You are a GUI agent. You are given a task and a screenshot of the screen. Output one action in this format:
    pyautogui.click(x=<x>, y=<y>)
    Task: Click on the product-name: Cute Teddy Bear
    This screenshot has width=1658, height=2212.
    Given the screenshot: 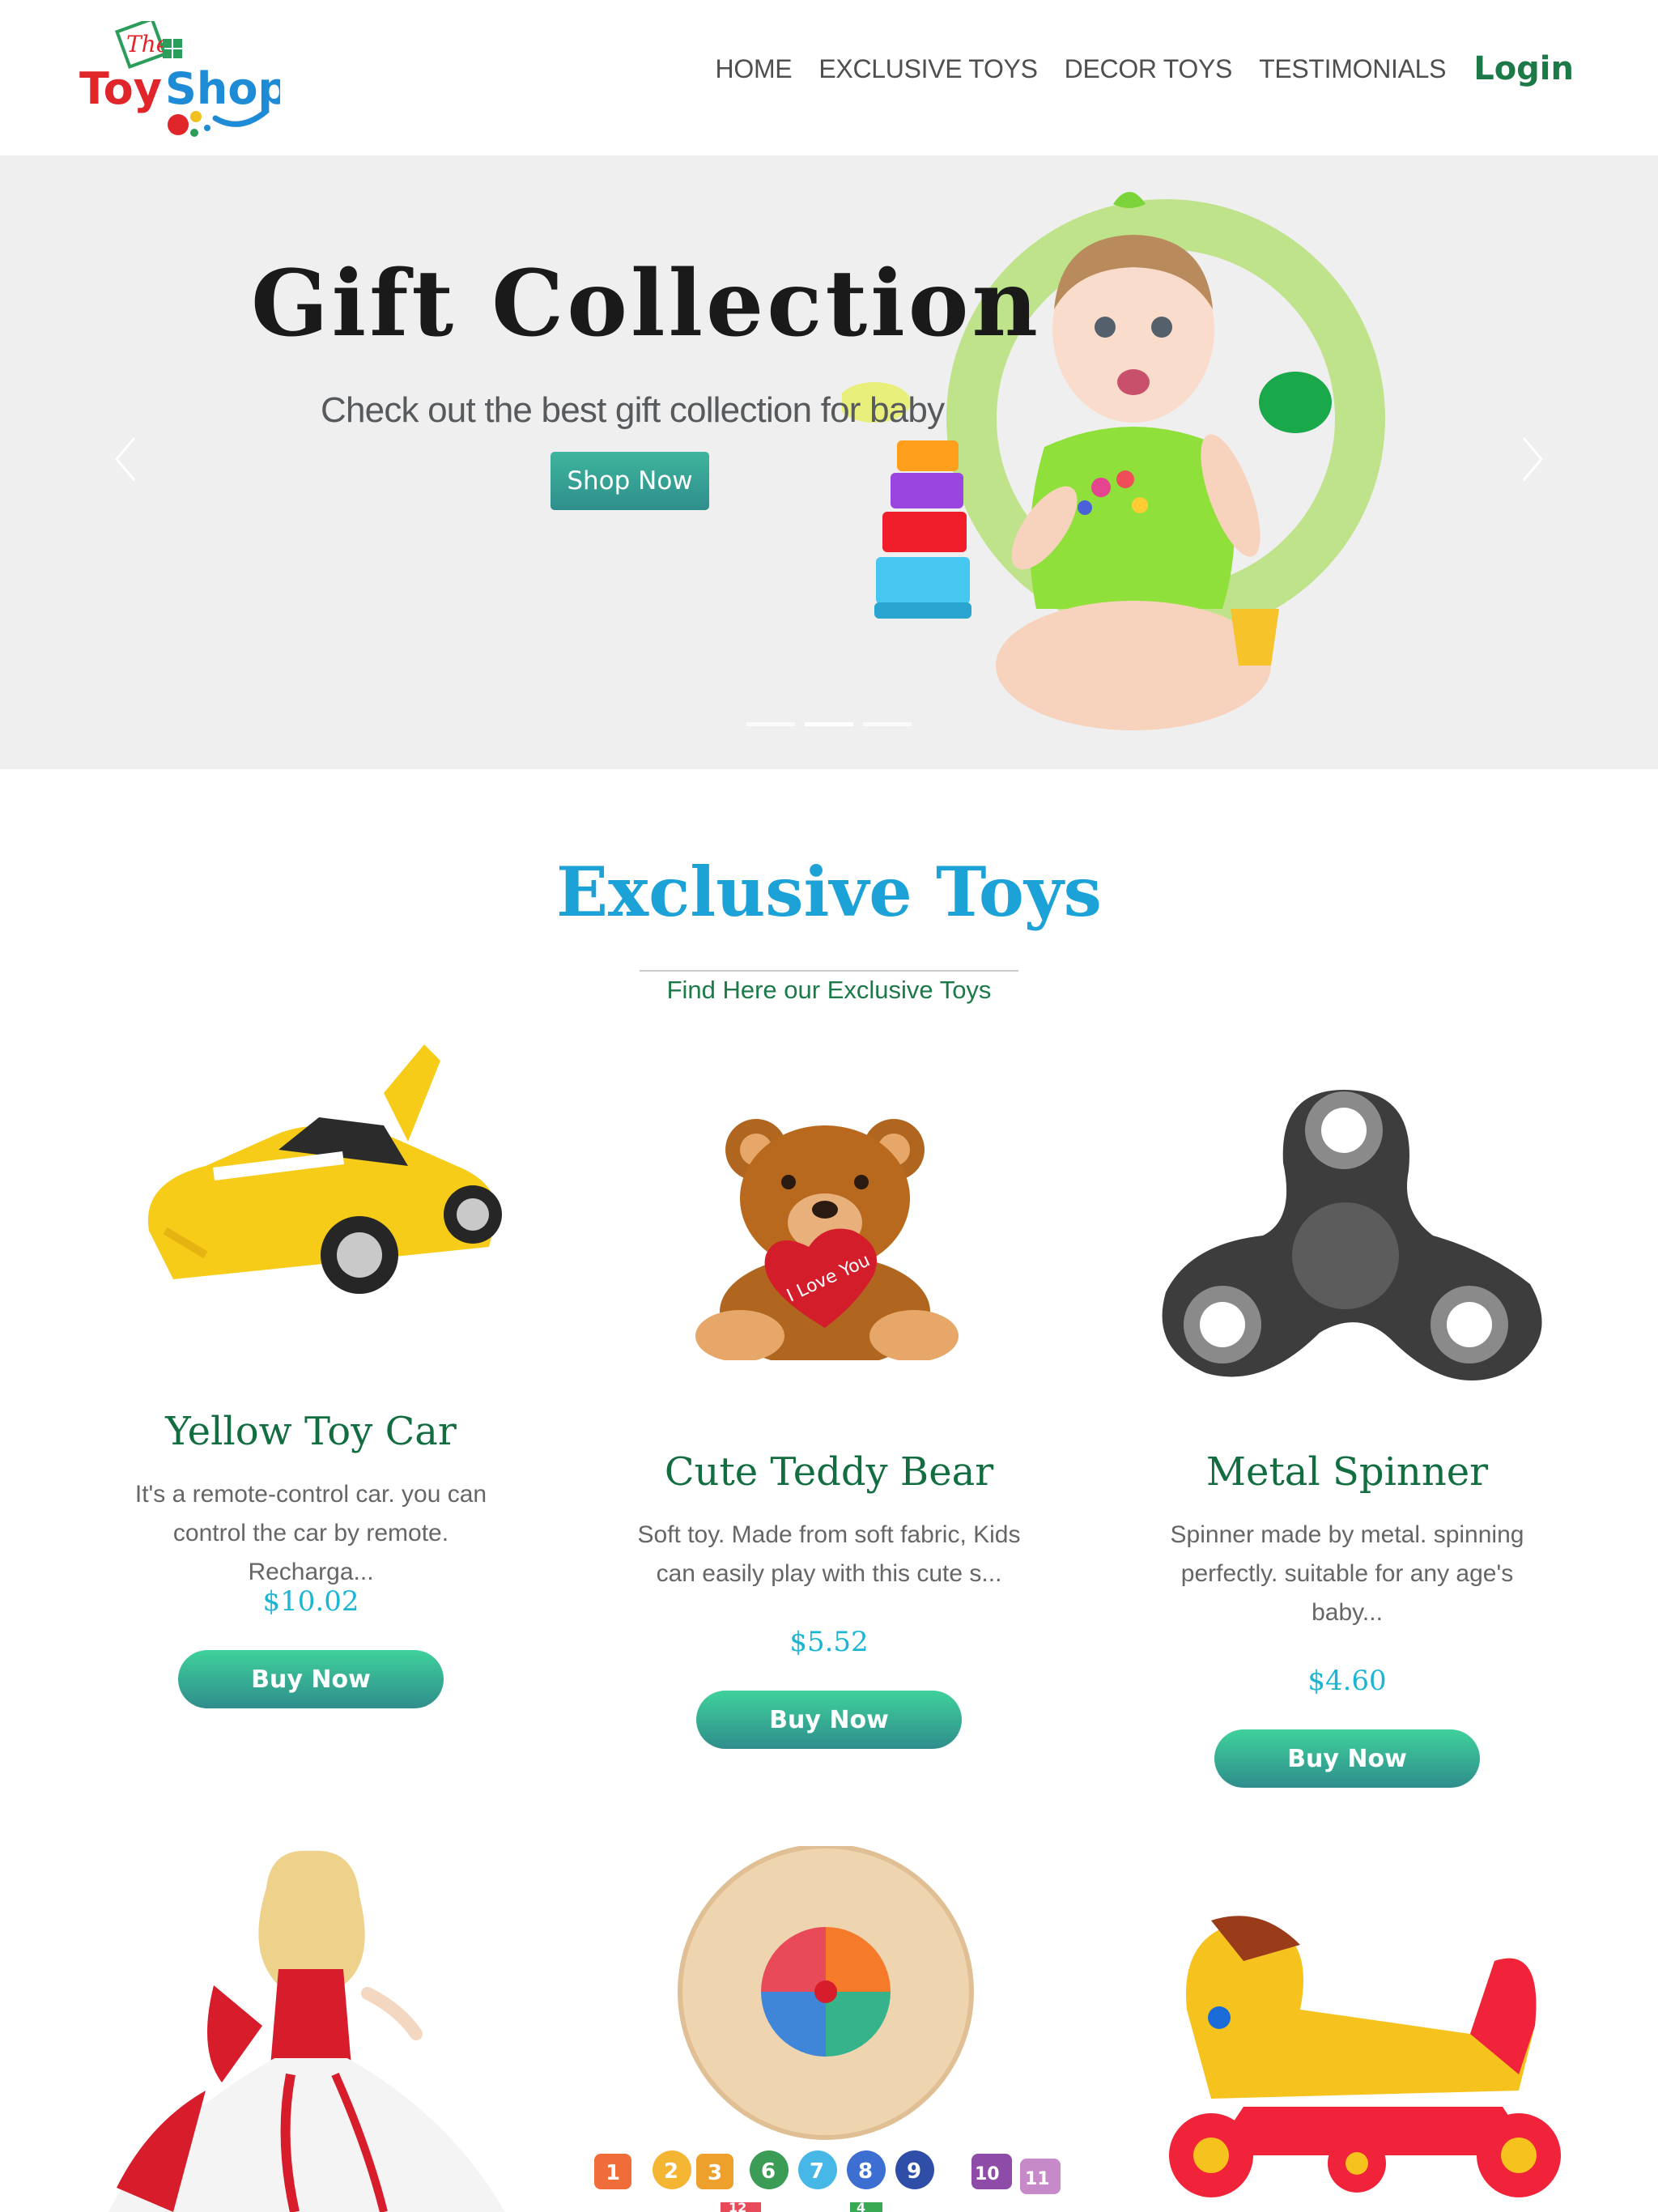 What is the action you would take?
    pyautogui.click(x=829, y=1472)
    